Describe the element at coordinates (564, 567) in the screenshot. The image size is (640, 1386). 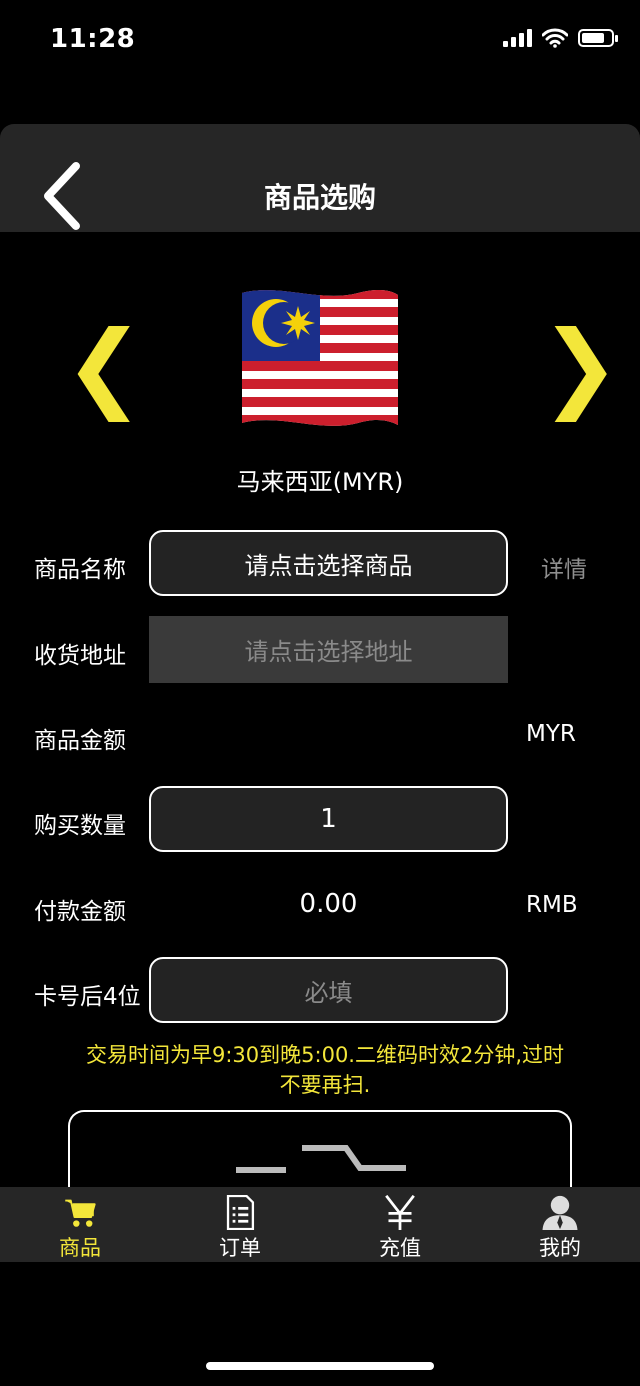
I see `detail-link: 详情` at that location.